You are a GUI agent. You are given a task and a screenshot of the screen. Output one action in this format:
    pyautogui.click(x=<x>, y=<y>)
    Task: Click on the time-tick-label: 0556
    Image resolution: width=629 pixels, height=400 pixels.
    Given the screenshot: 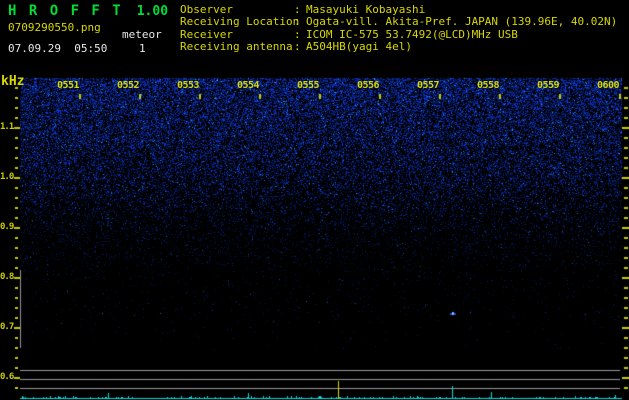 What is the action you would take?
    pyautogui.click(x=368, y=85)
    